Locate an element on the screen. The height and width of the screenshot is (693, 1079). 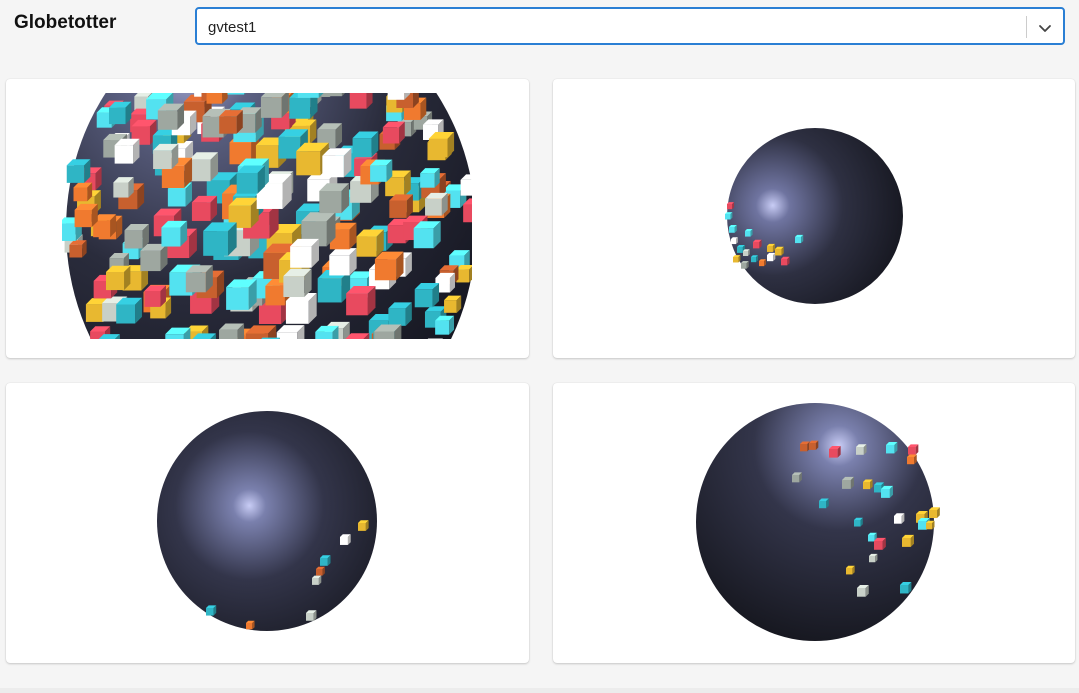
dataset-select-value: gvtest1 is located at coordinates (232, 27).